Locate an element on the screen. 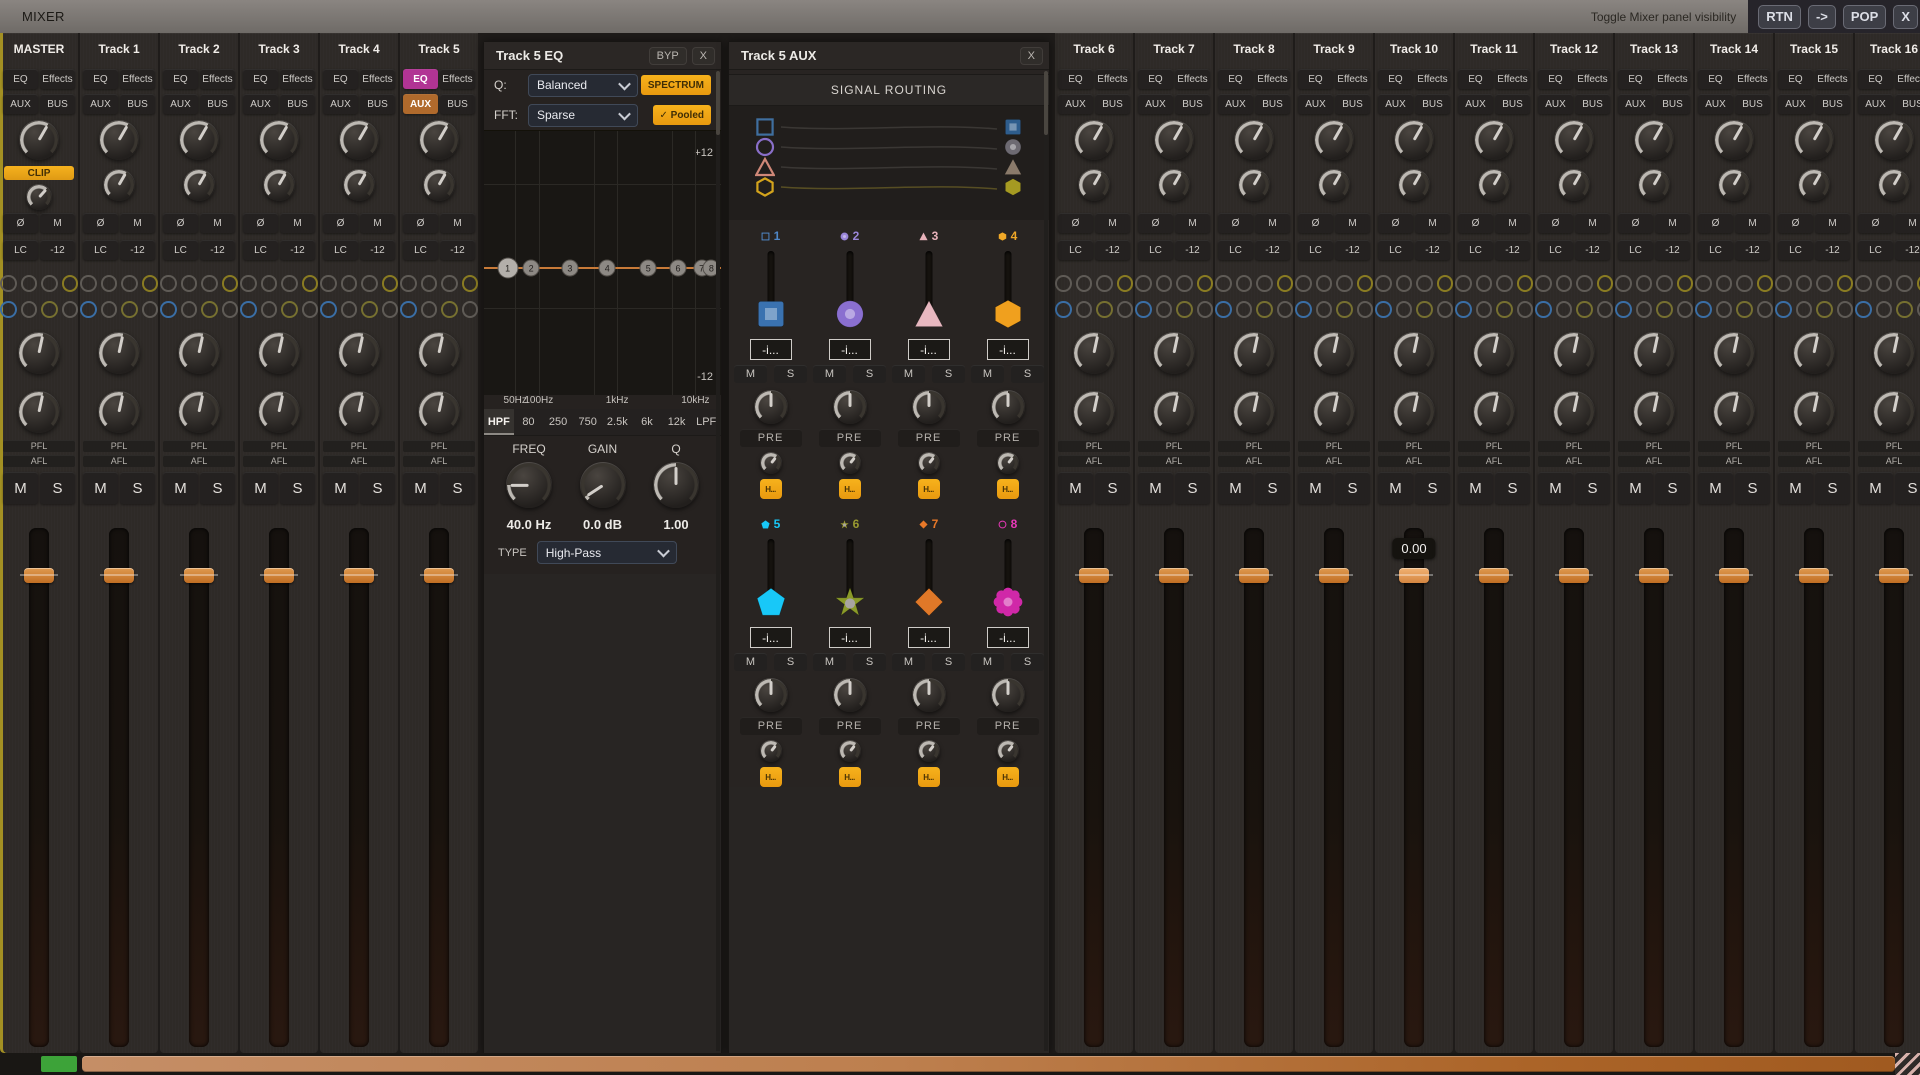 The image size is (1920, 1075). rtn-button: RTN is located at coordinates (1779, 16).